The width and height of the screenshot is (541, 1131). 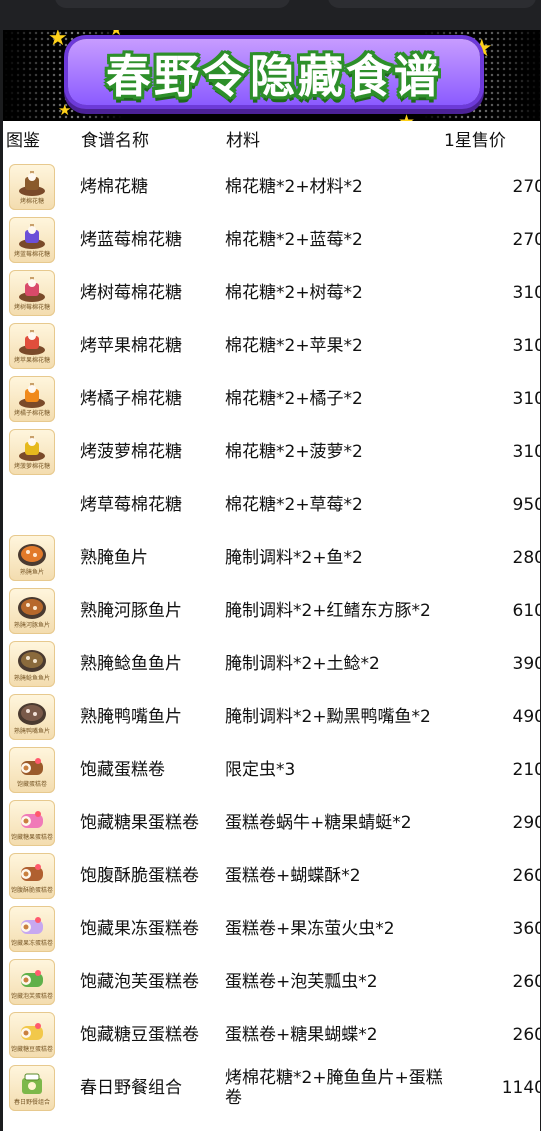 What do you see at coordinates (114, 186) in the screenshot?
I see `recipe-name: 烤棉花糖` at bounding box center [114, 186].